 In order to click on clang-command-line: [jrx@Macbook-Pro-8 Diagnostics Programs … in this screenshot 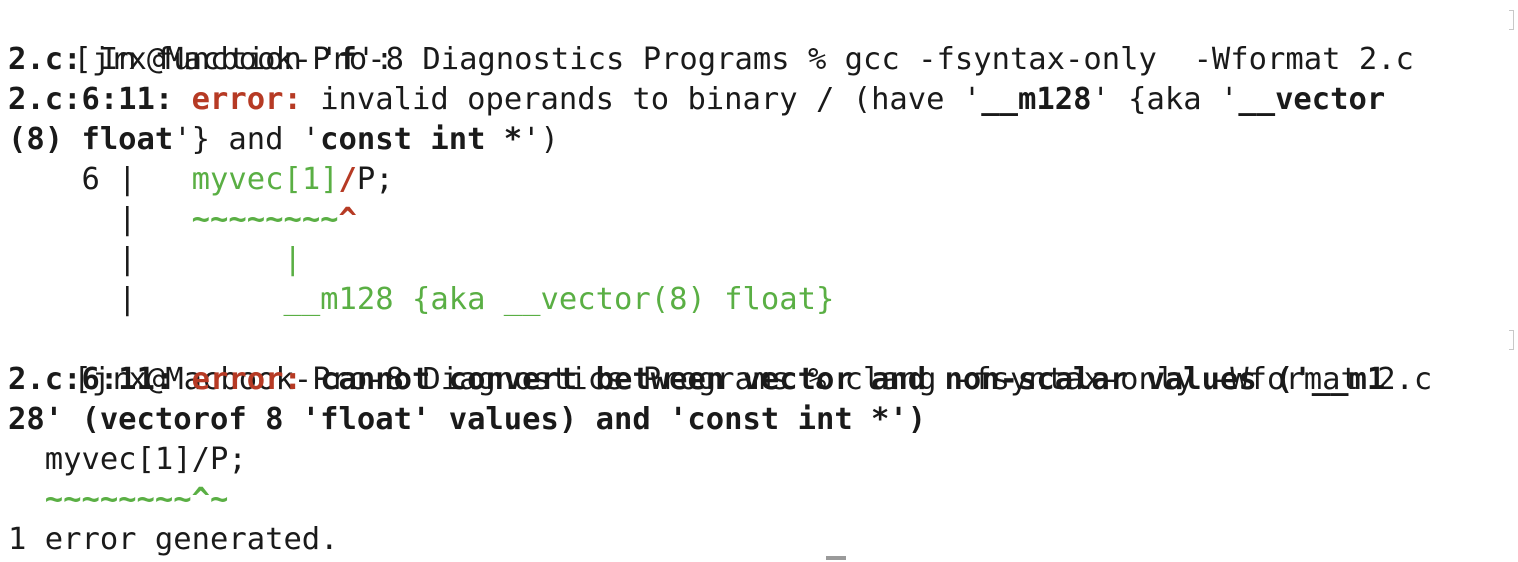, I will do `click(716, 358)`.